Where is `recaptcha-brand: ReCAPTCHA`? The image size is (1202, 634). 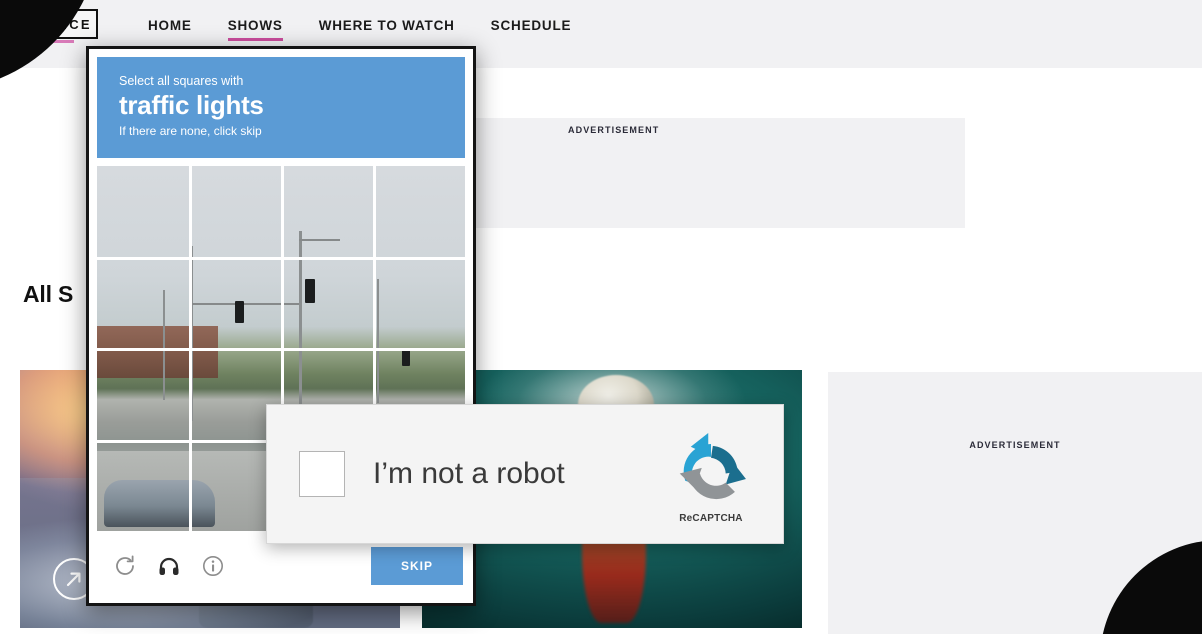
recaptcha-brand: ReCAPTCHA is located at coordinates (711, 475).